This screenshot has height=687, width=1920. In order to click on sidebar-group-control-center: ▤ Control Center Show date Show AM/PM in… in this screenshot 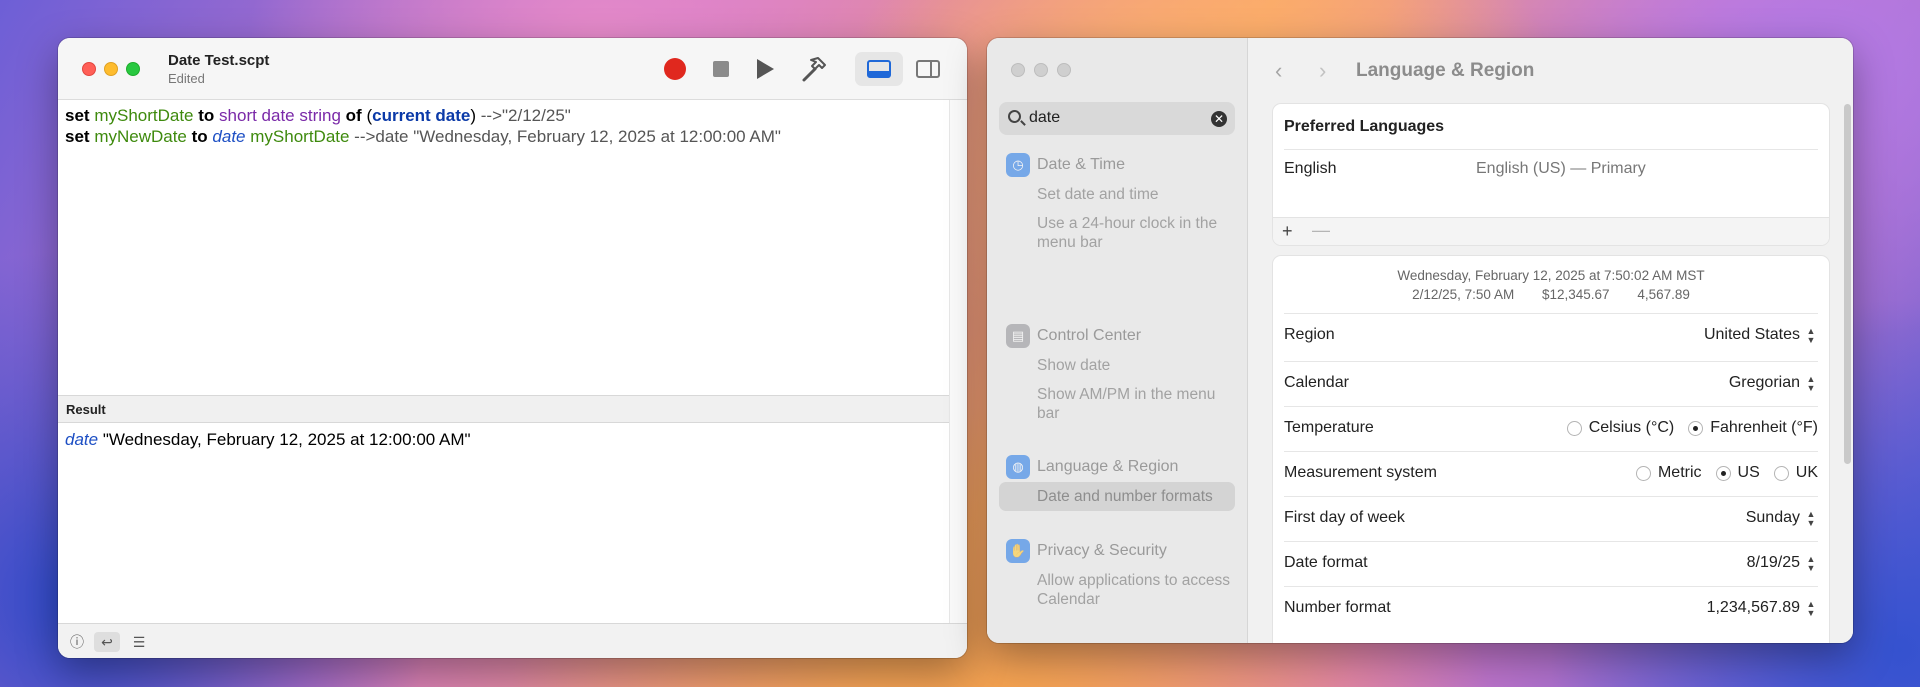, I will do `click(1117, 374)`.